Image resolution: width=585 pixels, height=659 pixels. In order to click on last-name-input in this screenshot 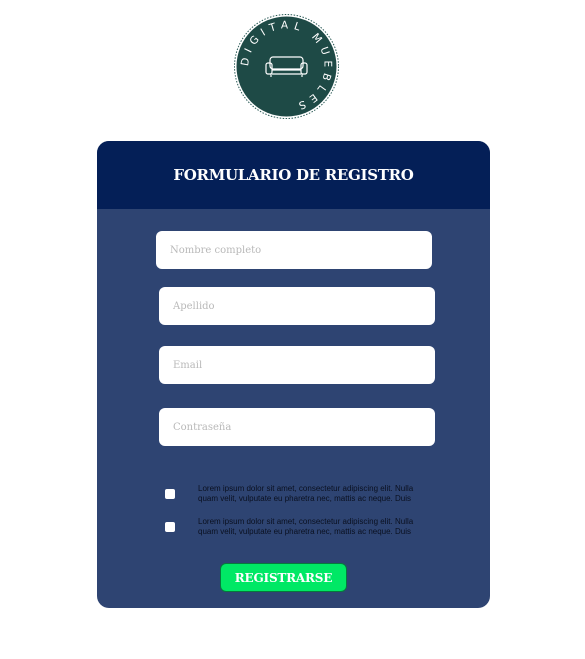, I will do `click(297, 306)`.